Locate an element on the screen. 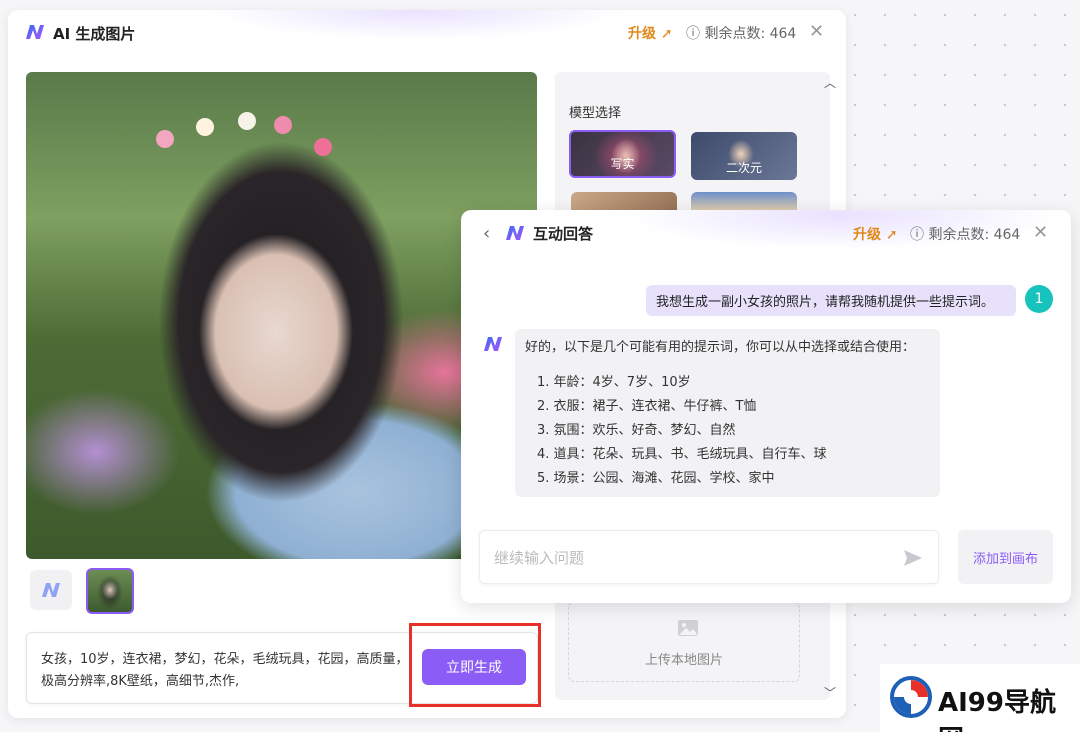 Image resolution: width=1080 pixels, height=732 pixels. watermark: AI99导航网 is located at coordinates (980, 698).